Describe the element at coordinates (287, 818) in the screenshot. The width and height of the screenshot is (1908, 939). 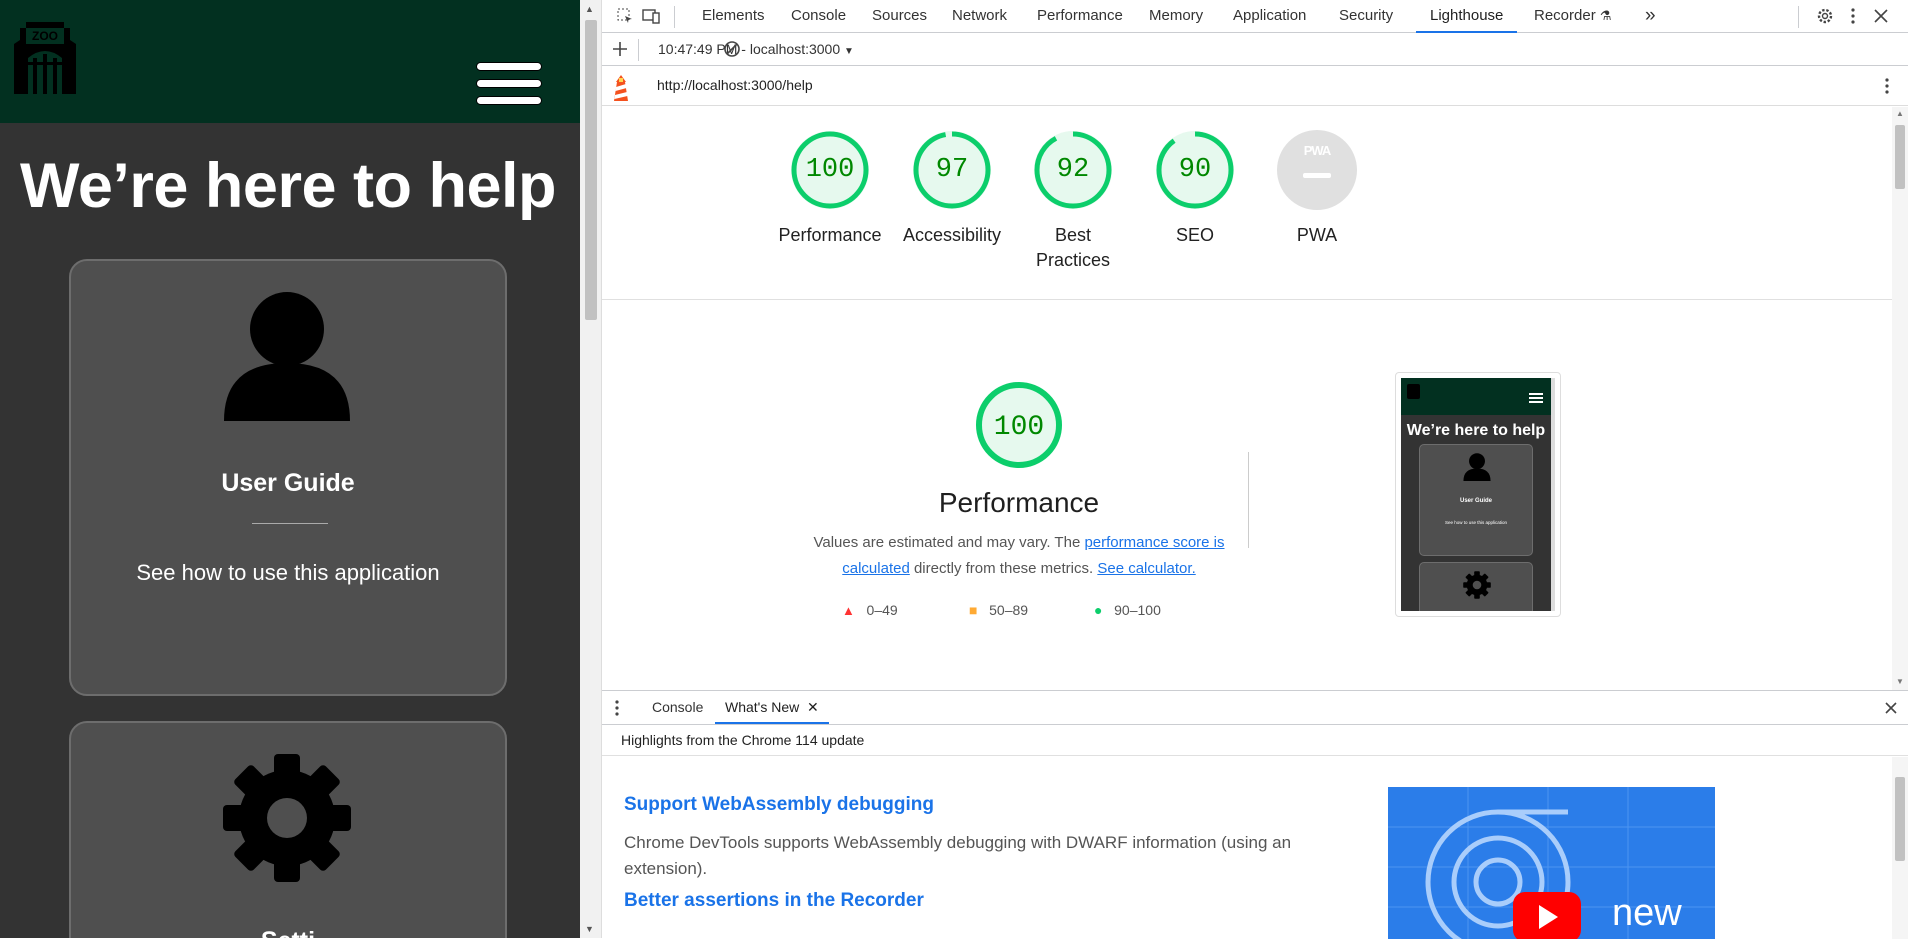
I see `gear-icon` at that location.